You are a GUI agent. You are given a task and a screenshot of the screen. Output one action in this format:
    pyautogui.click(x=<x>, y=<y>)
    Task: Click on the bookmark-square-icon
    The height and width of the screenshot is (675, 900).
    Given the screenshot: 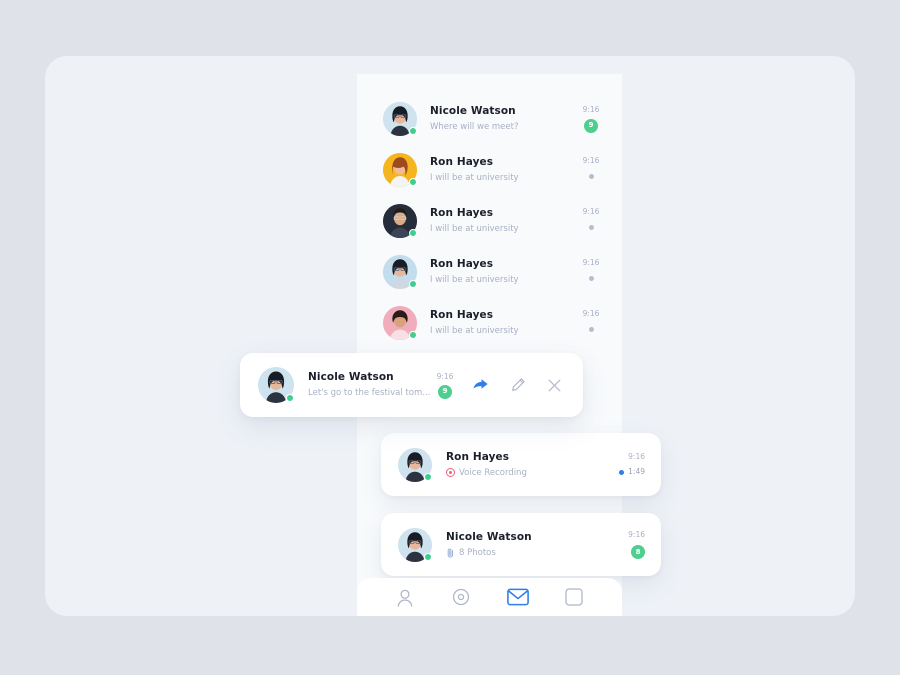 What is the action you would take?
    pyautogui.click(x=574, y=597)
    